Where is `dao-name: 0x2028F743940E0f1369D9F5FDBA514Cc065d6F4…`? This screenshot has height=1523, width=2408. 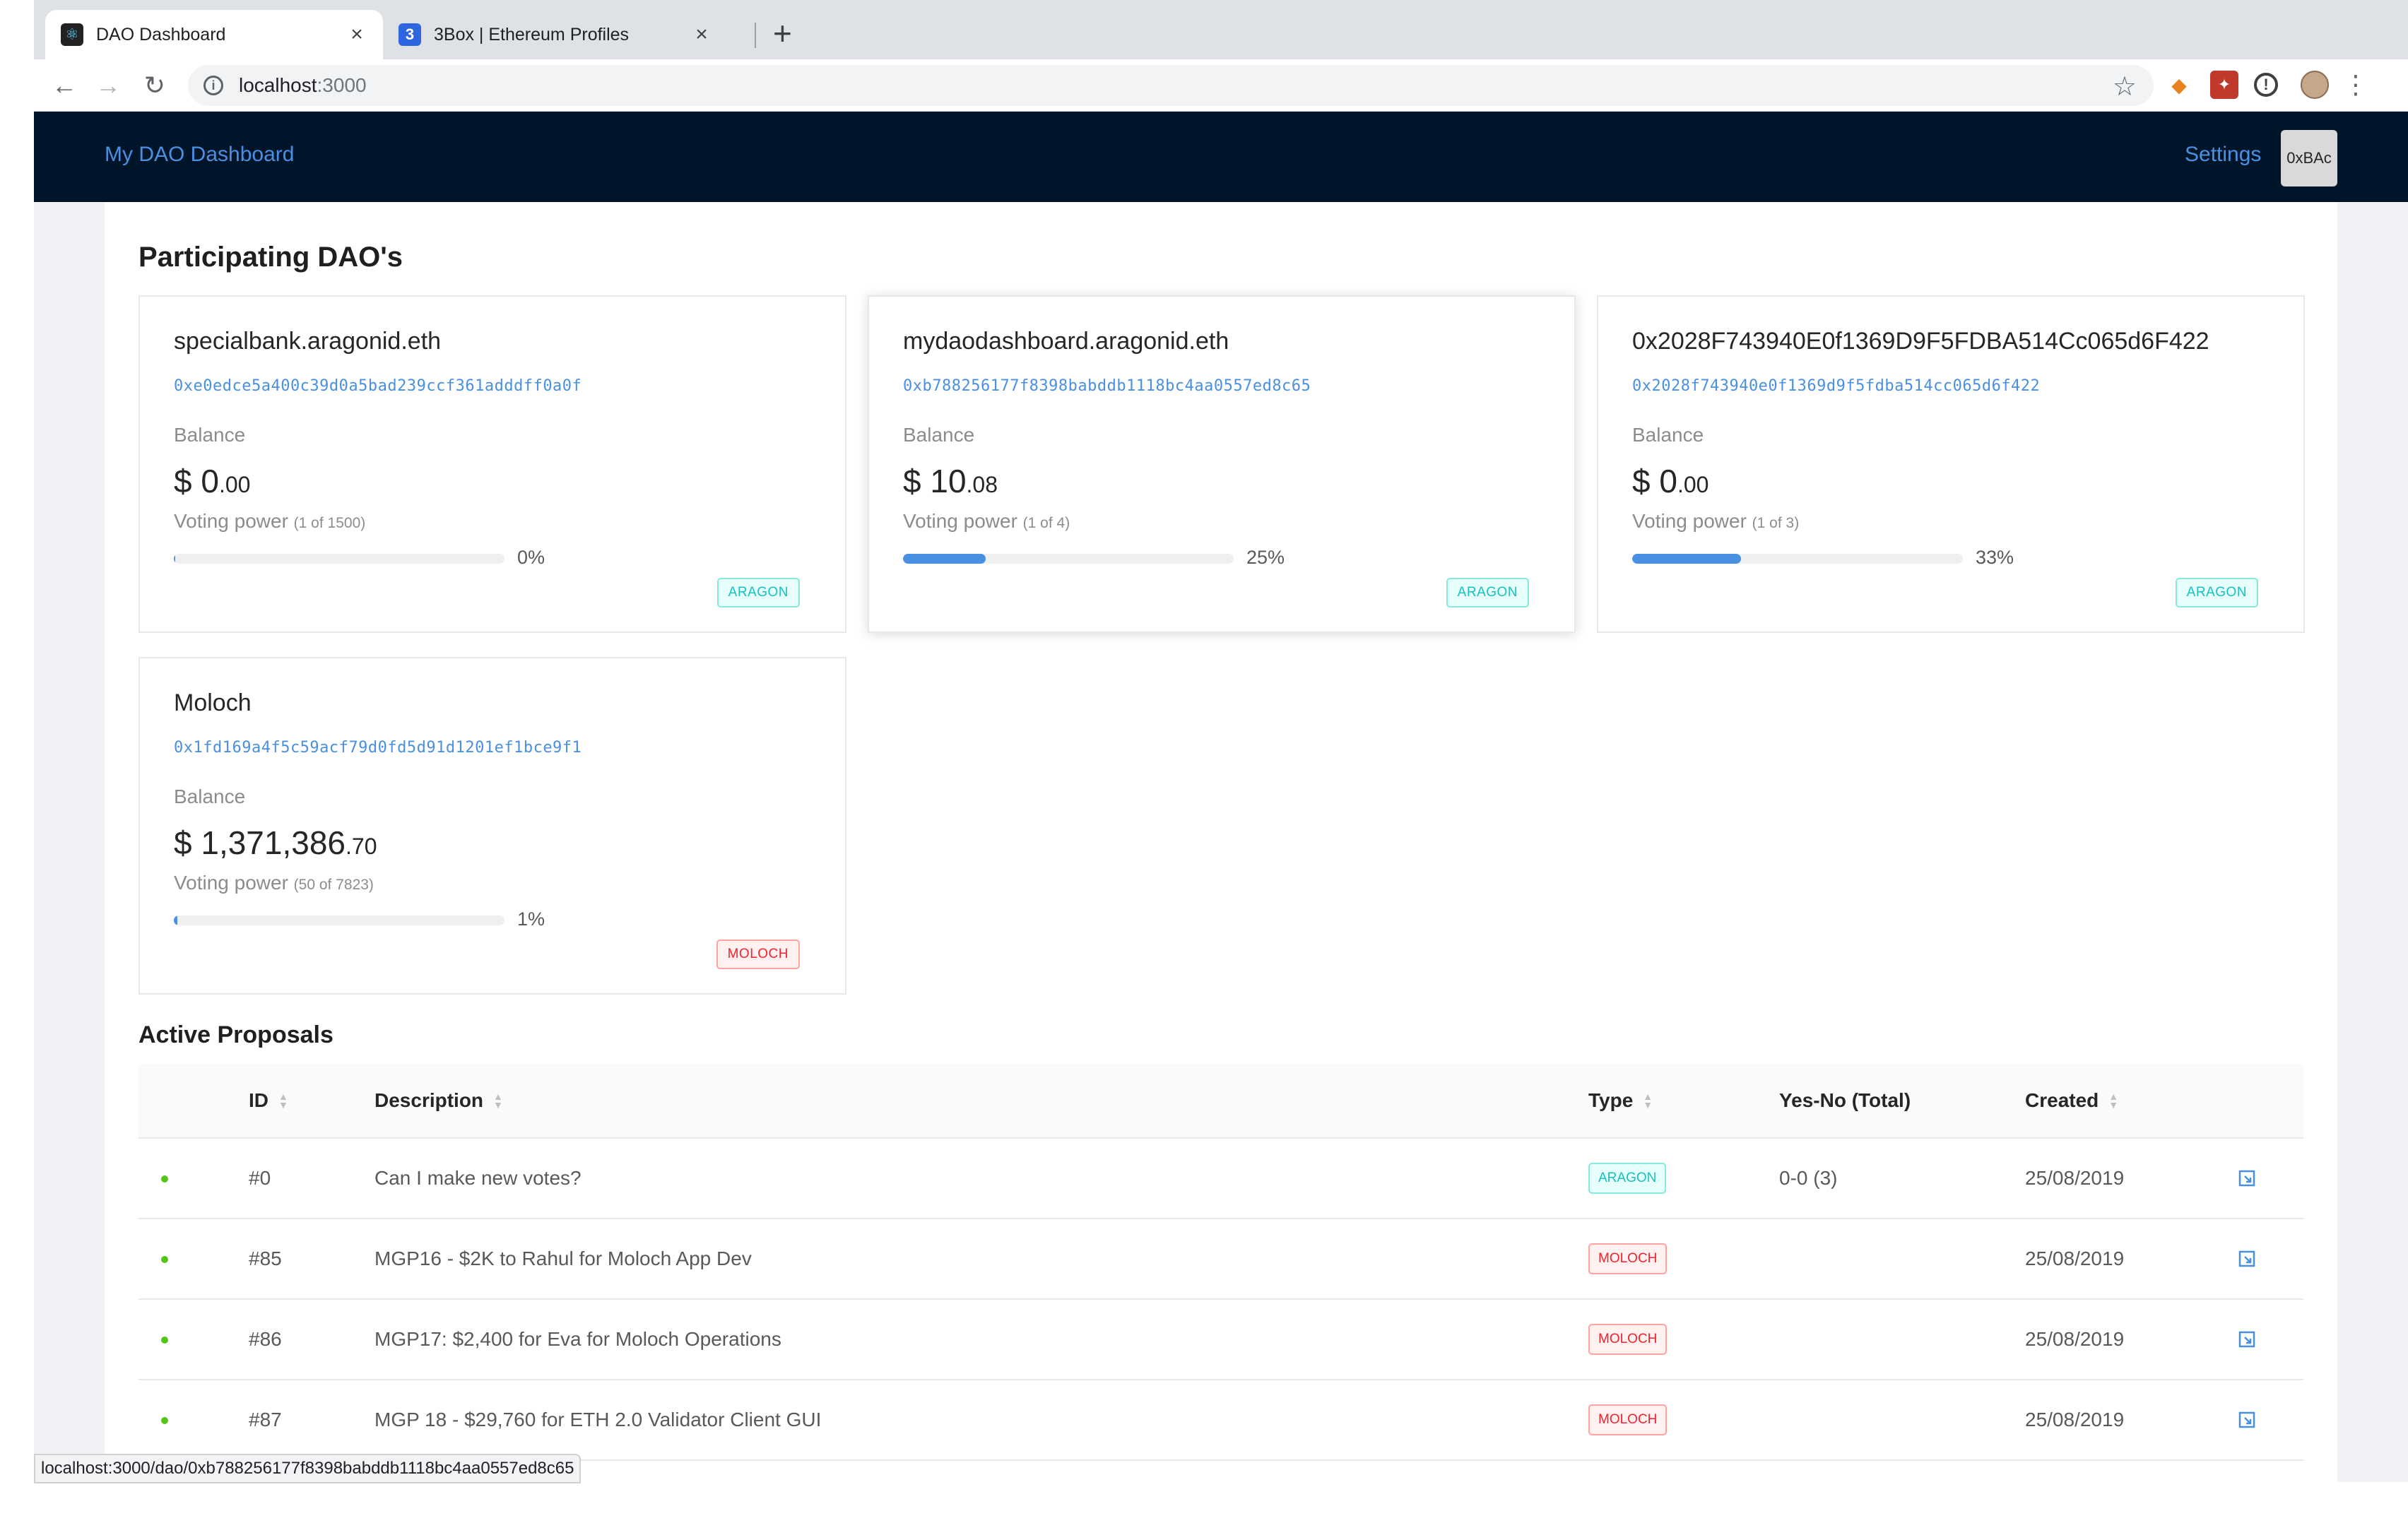
dao-name: 0x2028F743940E0f1369D9F5FDBA514Cc065d6F4… is located at coordinates (1920, 341).